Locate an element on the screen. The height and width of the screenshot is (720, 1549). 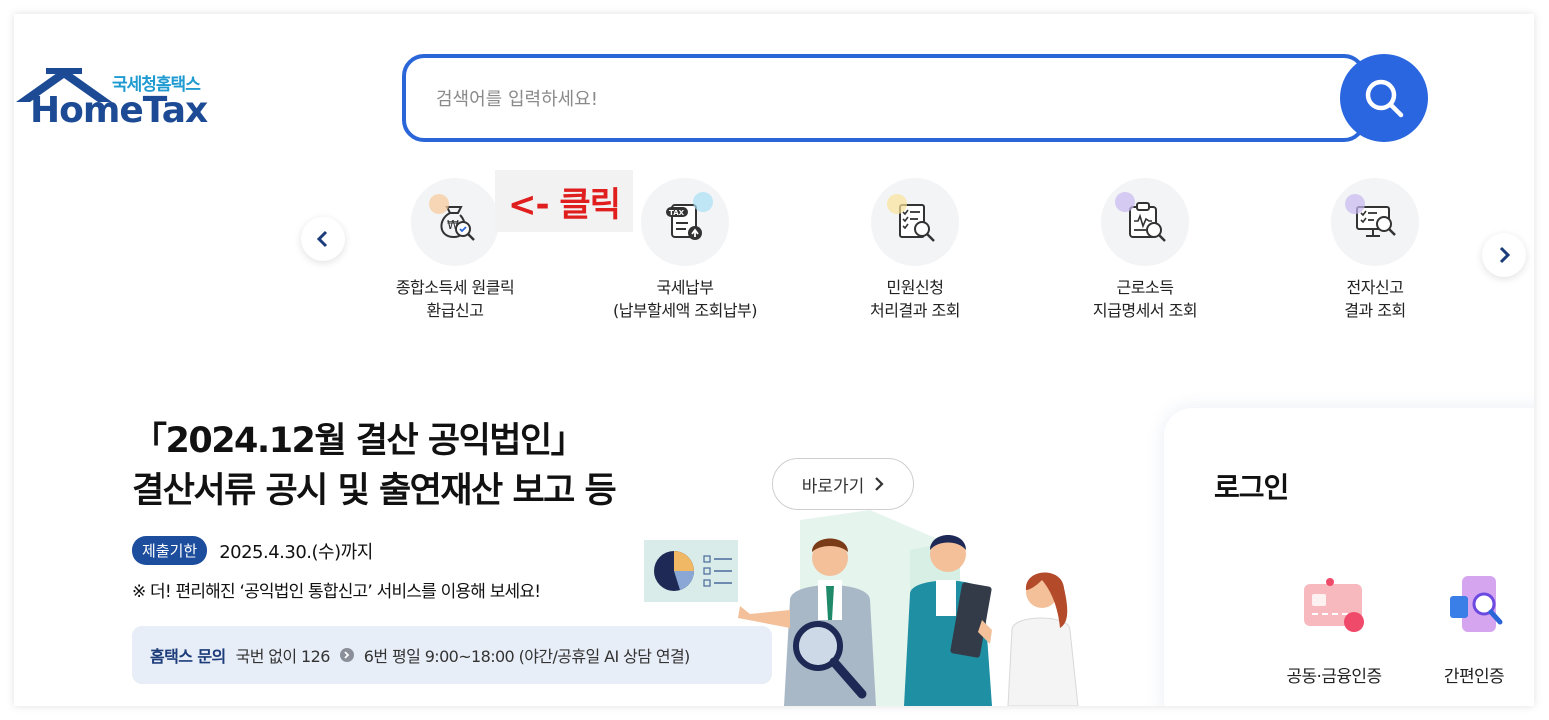
contact-phone: 국번 없이 126 is located at coordinates (283, 656).